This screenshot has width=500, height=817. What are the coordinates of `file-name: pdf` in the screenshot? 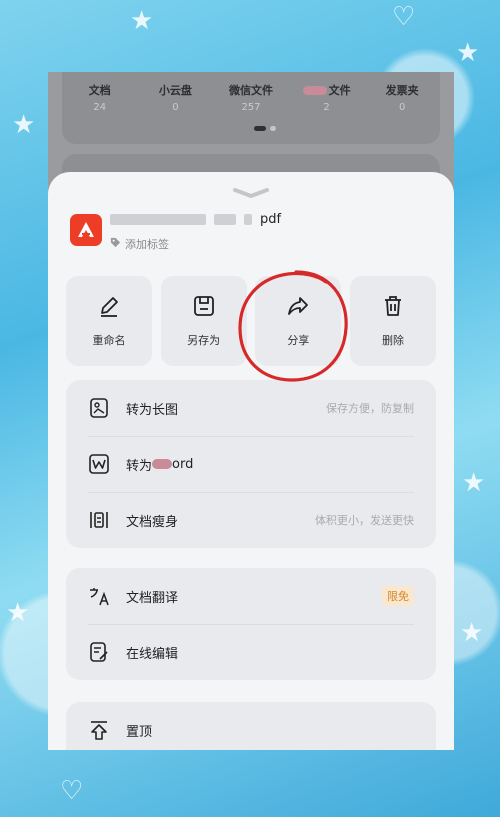 It's located at (195, 219).